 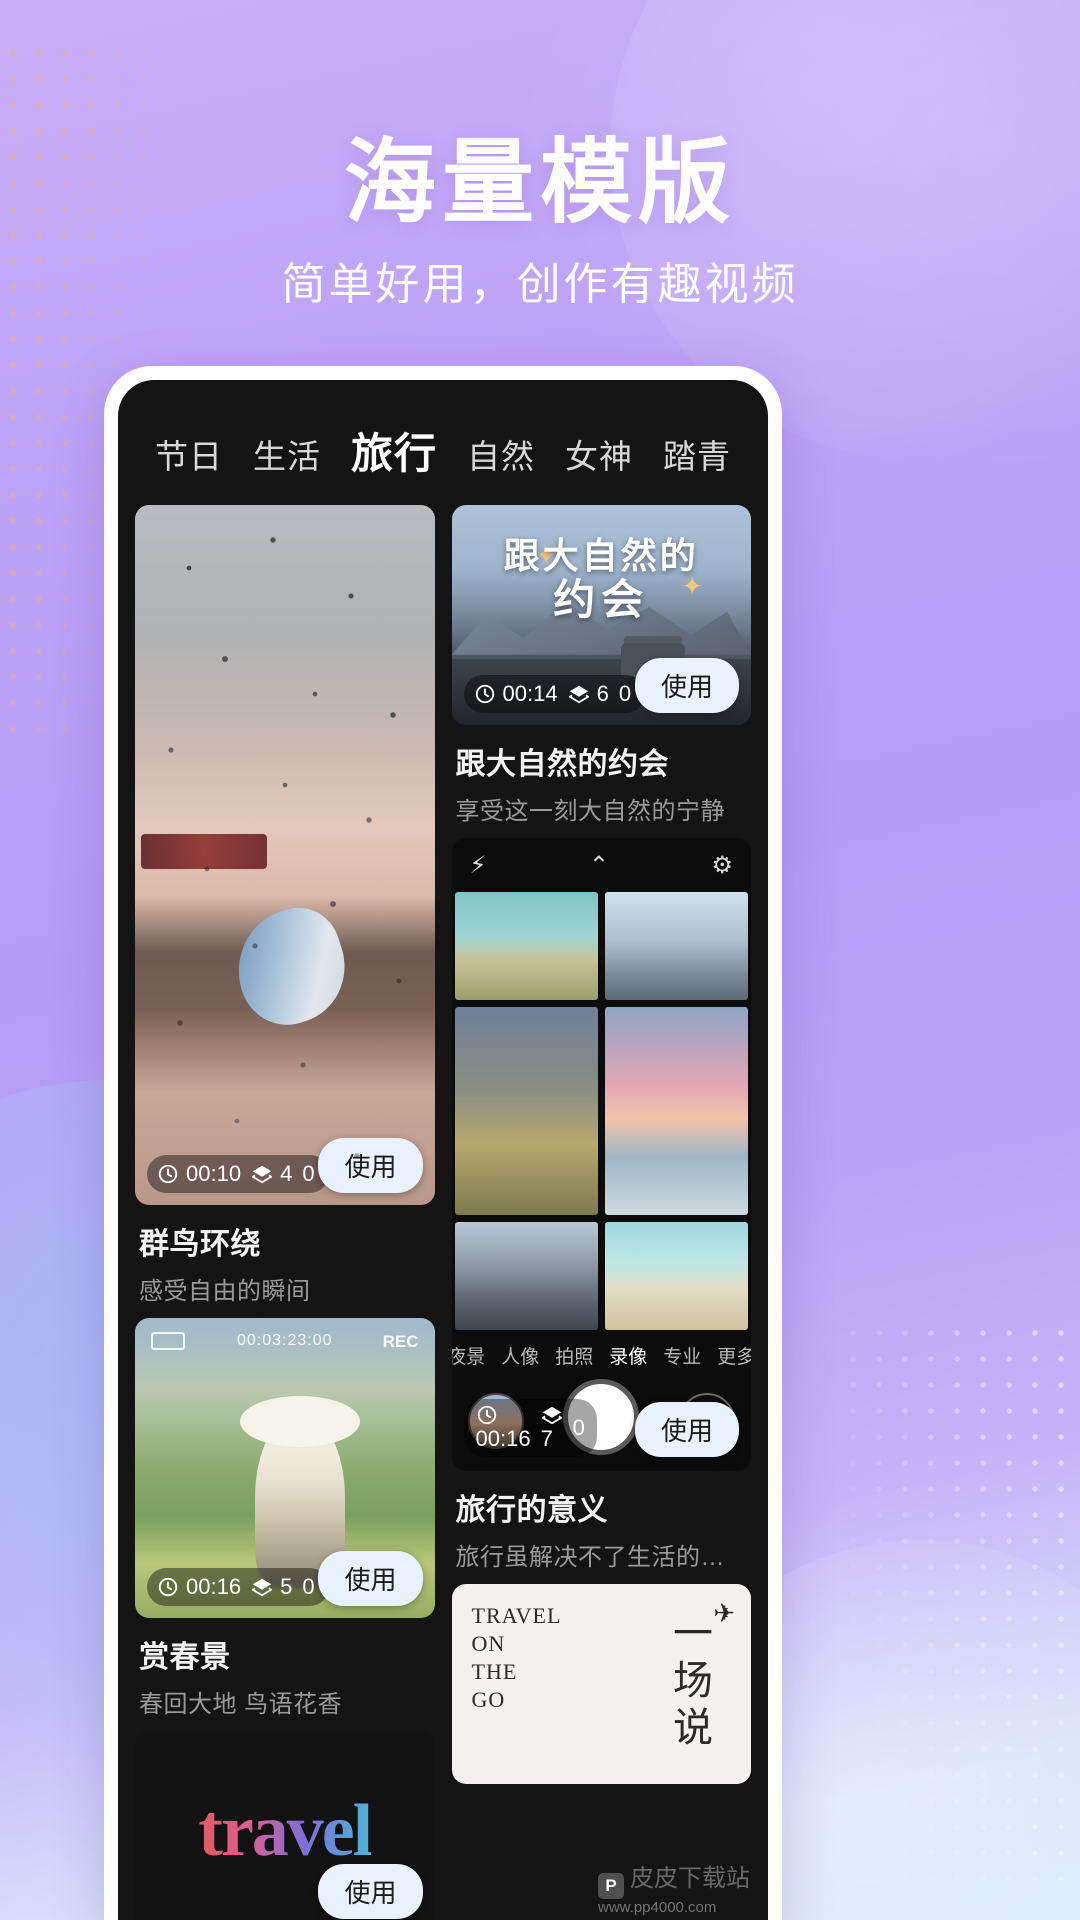 I want to click on chinese-line-3: 说, so click(x=693, y=1728).